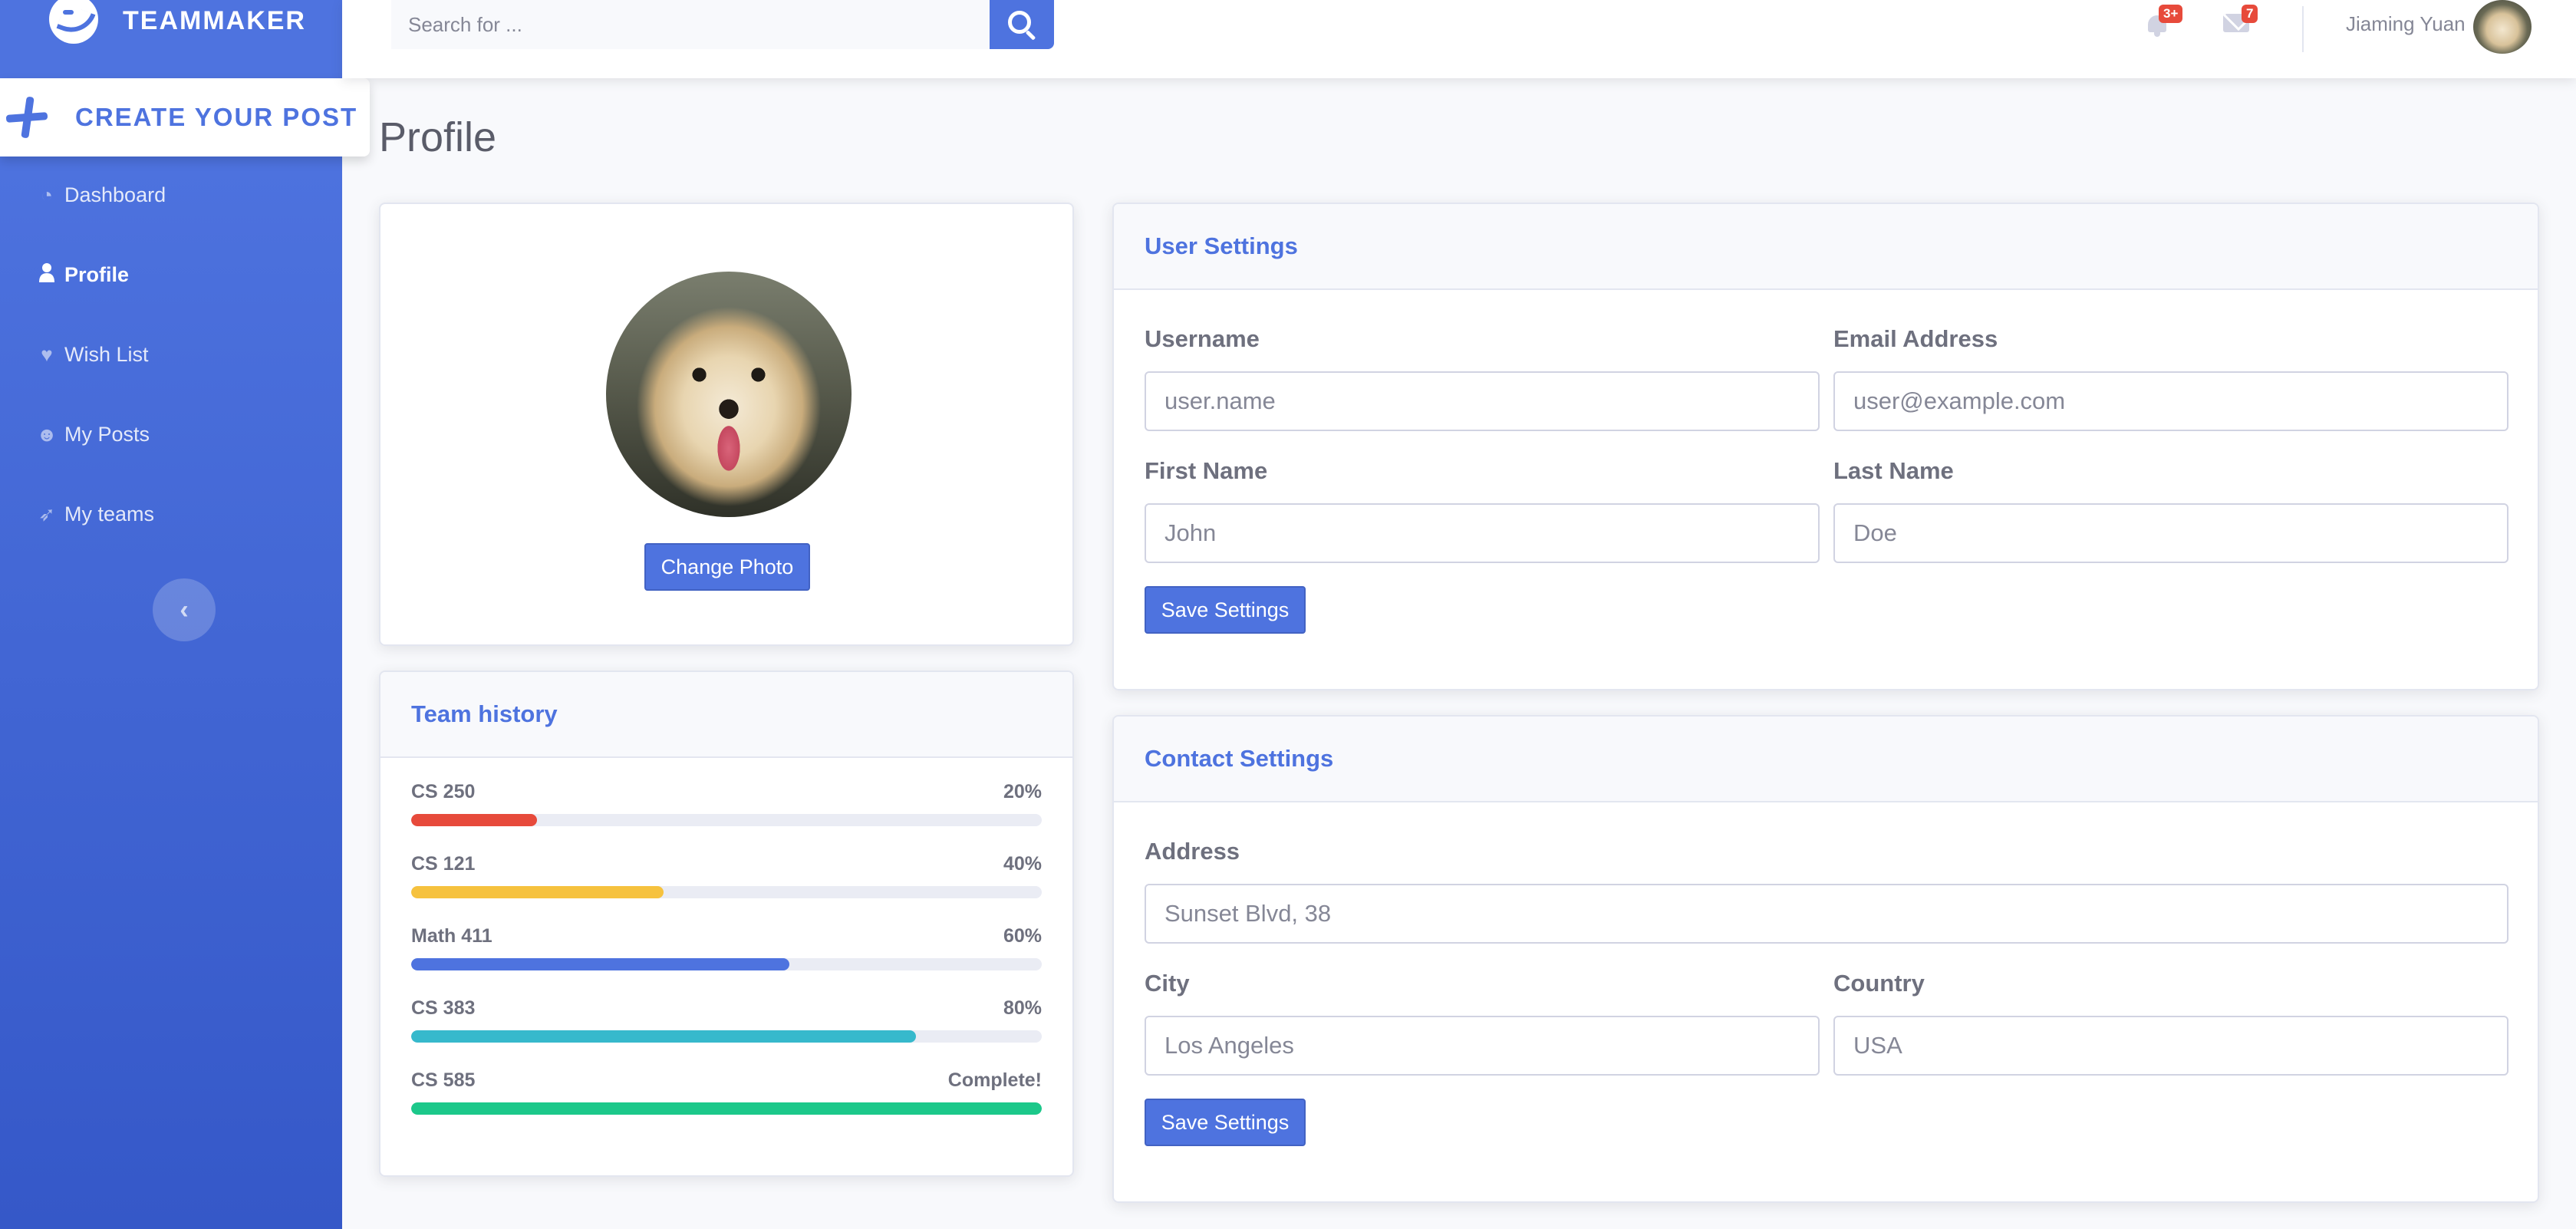  Describe the element at coordinates (1915, 338) in the screenshot. I see `email-label: Email Address` at that location.